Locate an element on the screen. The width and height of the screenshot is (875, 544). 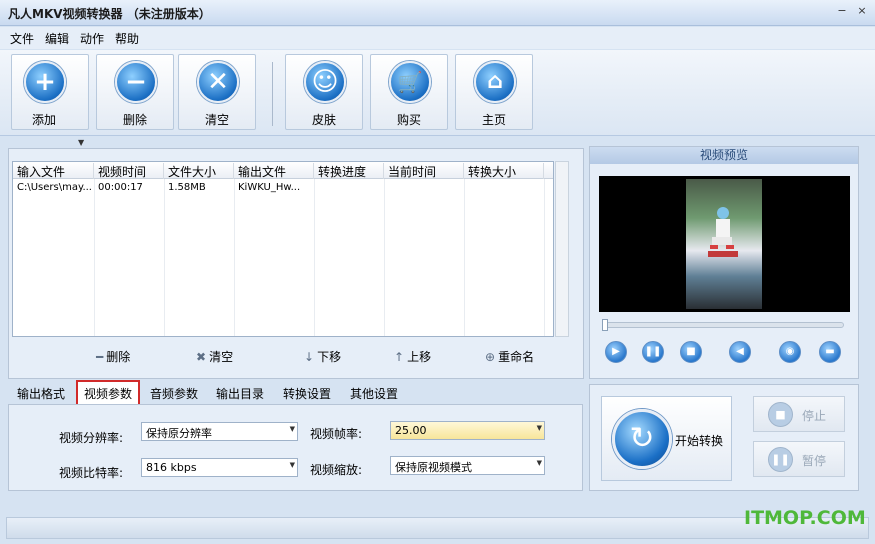
volume-icon: ◀ is located at coordinates (740, 352).